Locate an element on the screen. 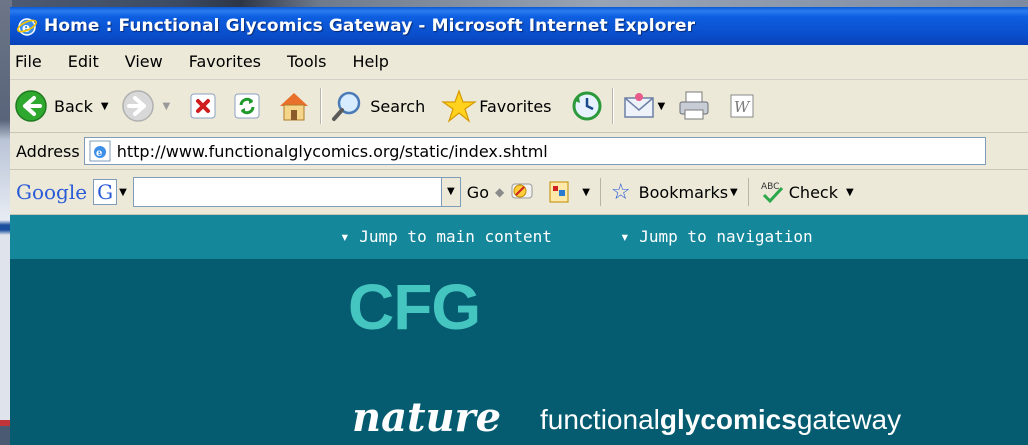  menu-help: Help is located at coordinates (370, 62).